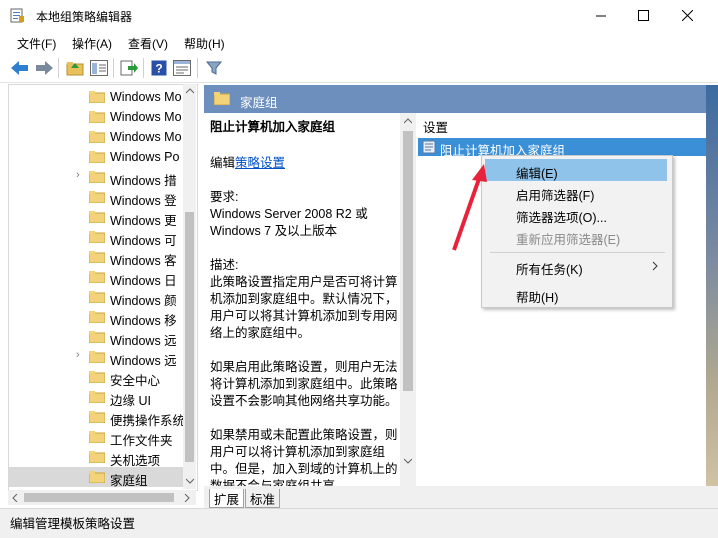 The image size is (718, 538). I want to click on status-text: 编辑管理模板策略设置, so click(73, 524).